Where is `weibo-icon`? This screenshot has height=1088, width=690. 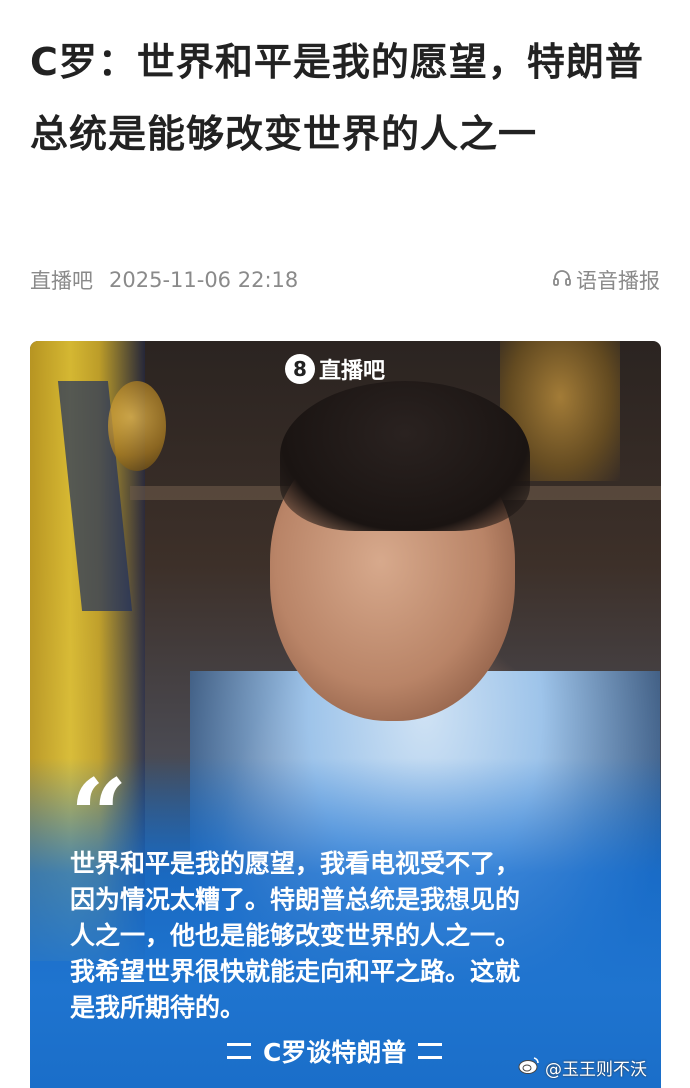
weibo-icon is located at coordinates (531, 1067).